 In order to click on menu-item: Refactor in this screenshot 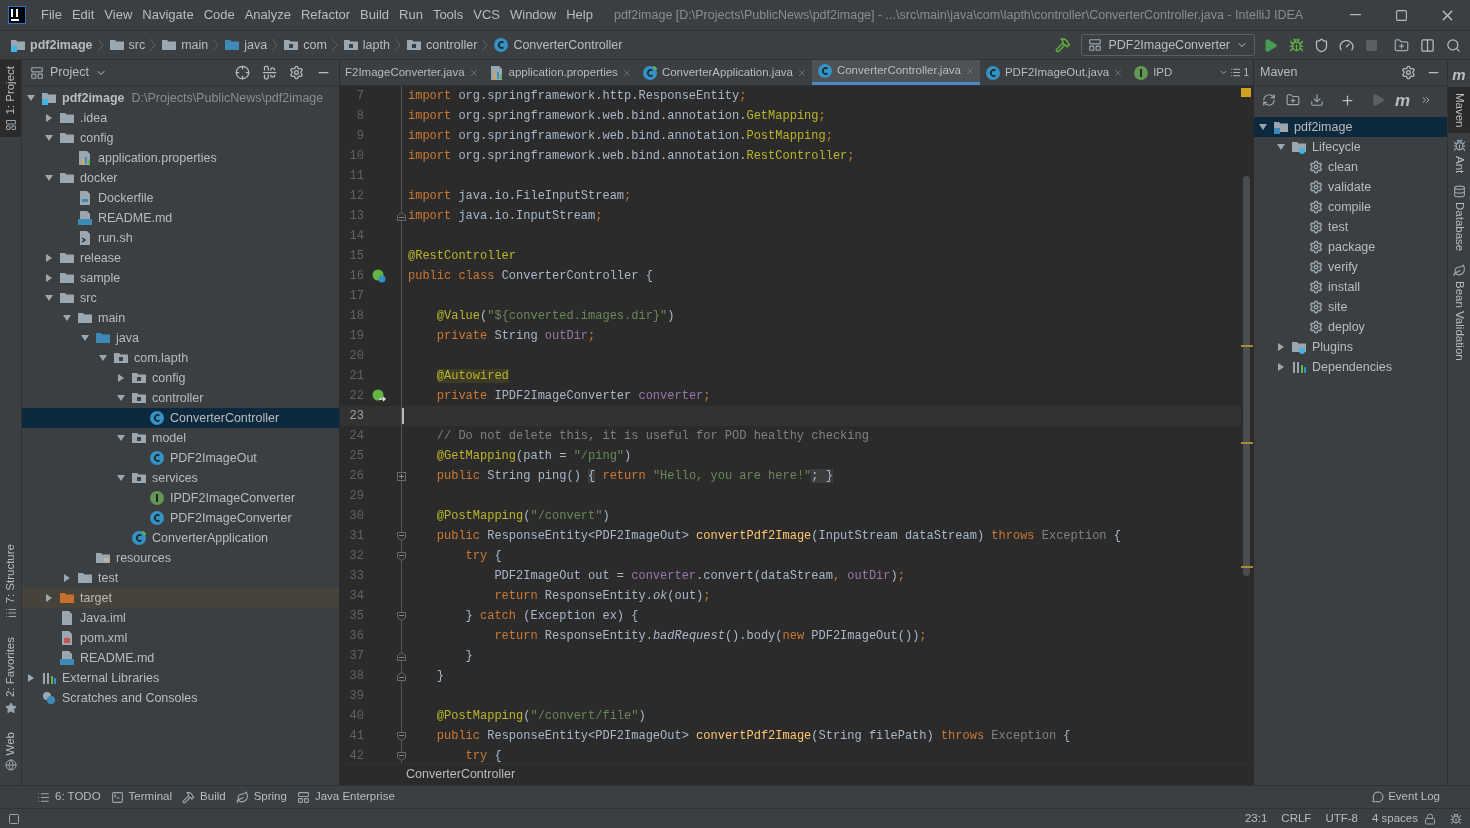, I will do `click(325, 15)`.